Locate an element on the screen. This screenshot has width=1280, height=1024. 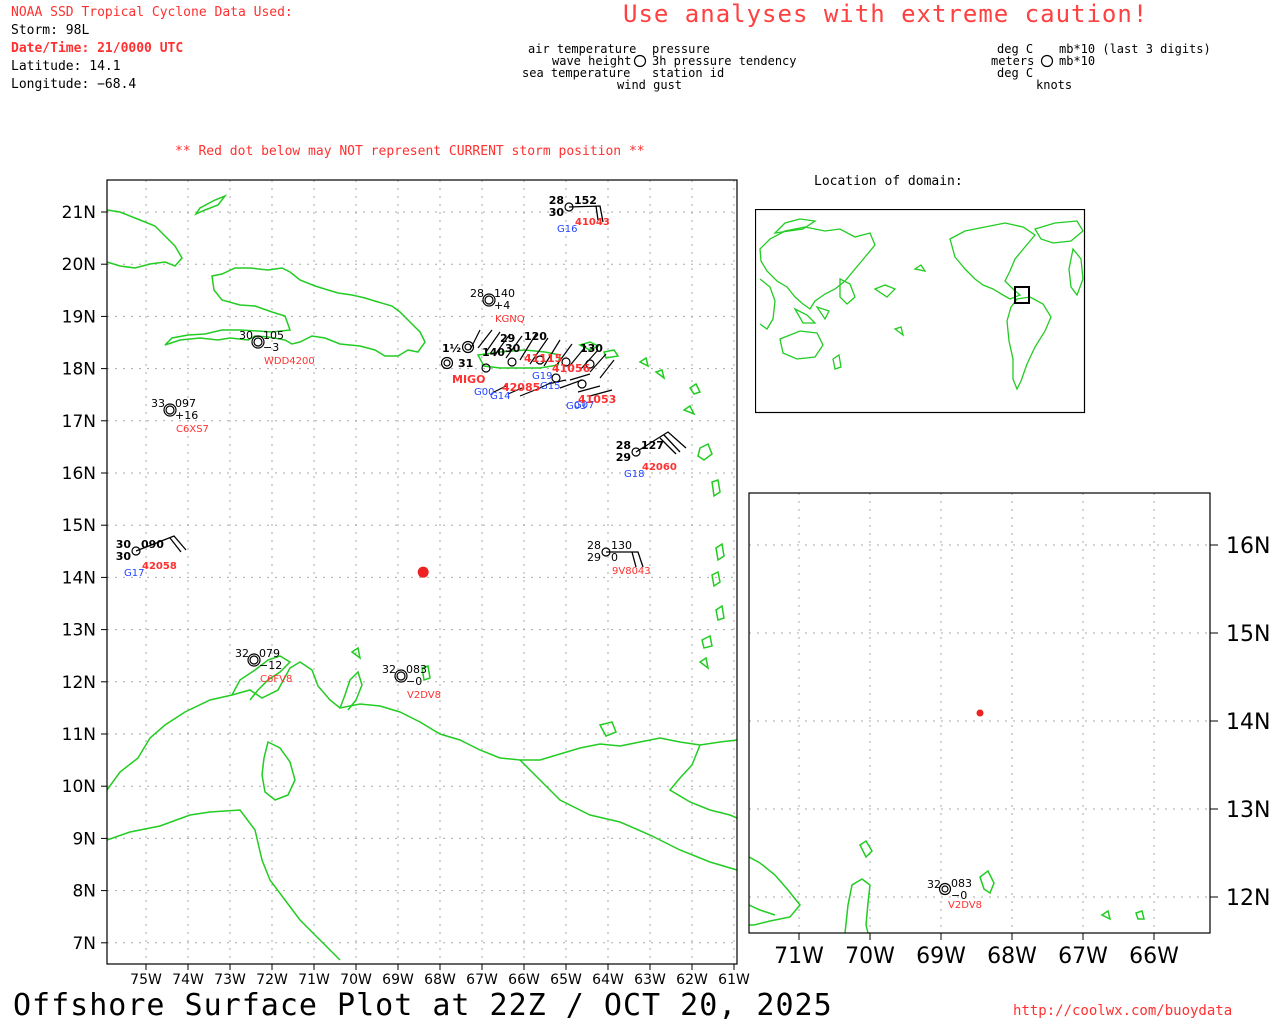
lon-label: 67W is located at coordinates (482, 980).